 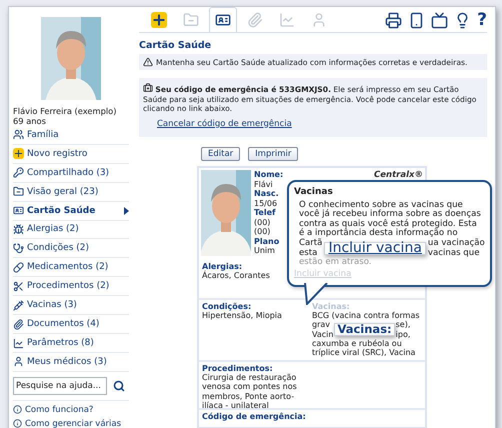 I want to click on help-link: Como gerenciar várias, so click(x=71, y=423).